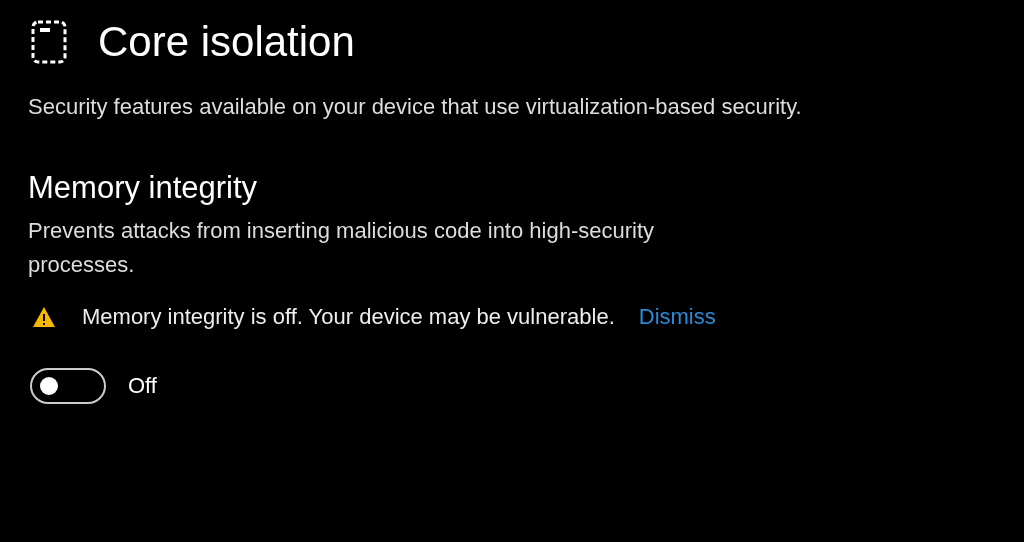 This screenshot has height=542, width=1024. I want to click on warning-icon, so click(44, 317).